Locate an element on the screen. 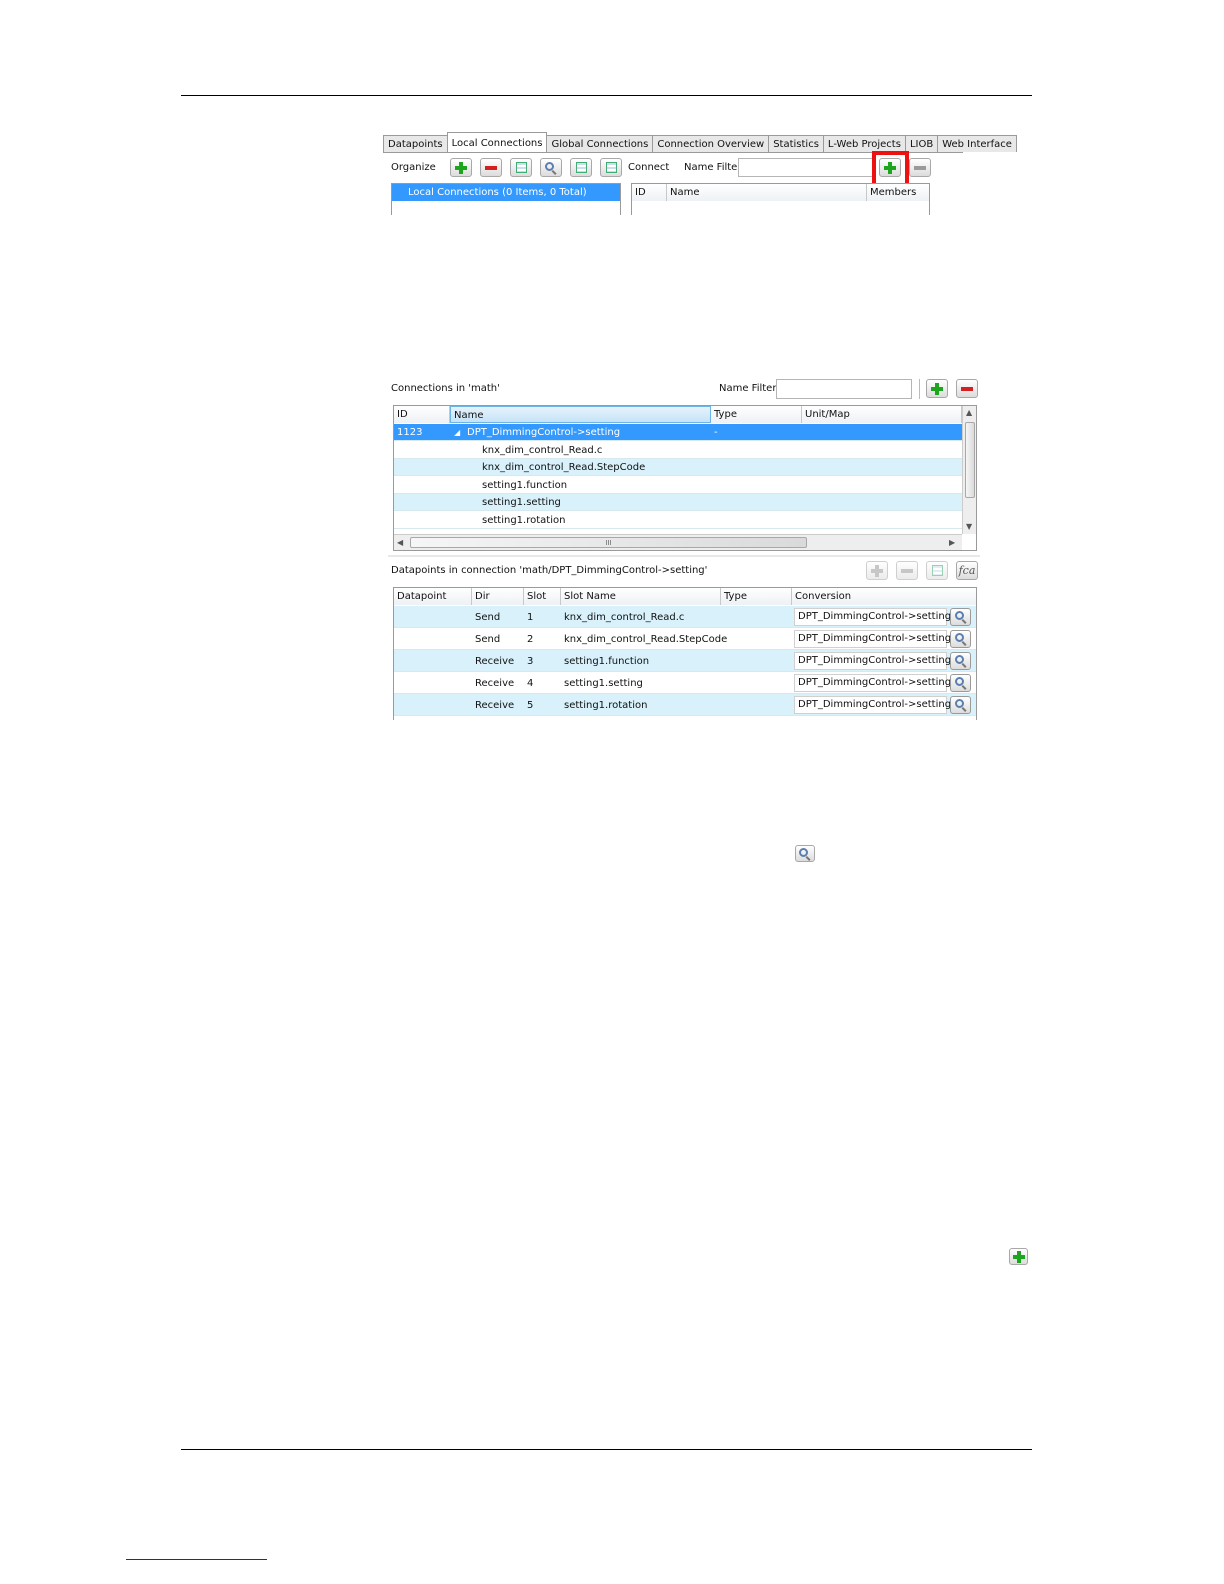 Image resolution: width=1224 pixels, height=1584 pixels. add-connection-button is located at coordinates (937, 388).